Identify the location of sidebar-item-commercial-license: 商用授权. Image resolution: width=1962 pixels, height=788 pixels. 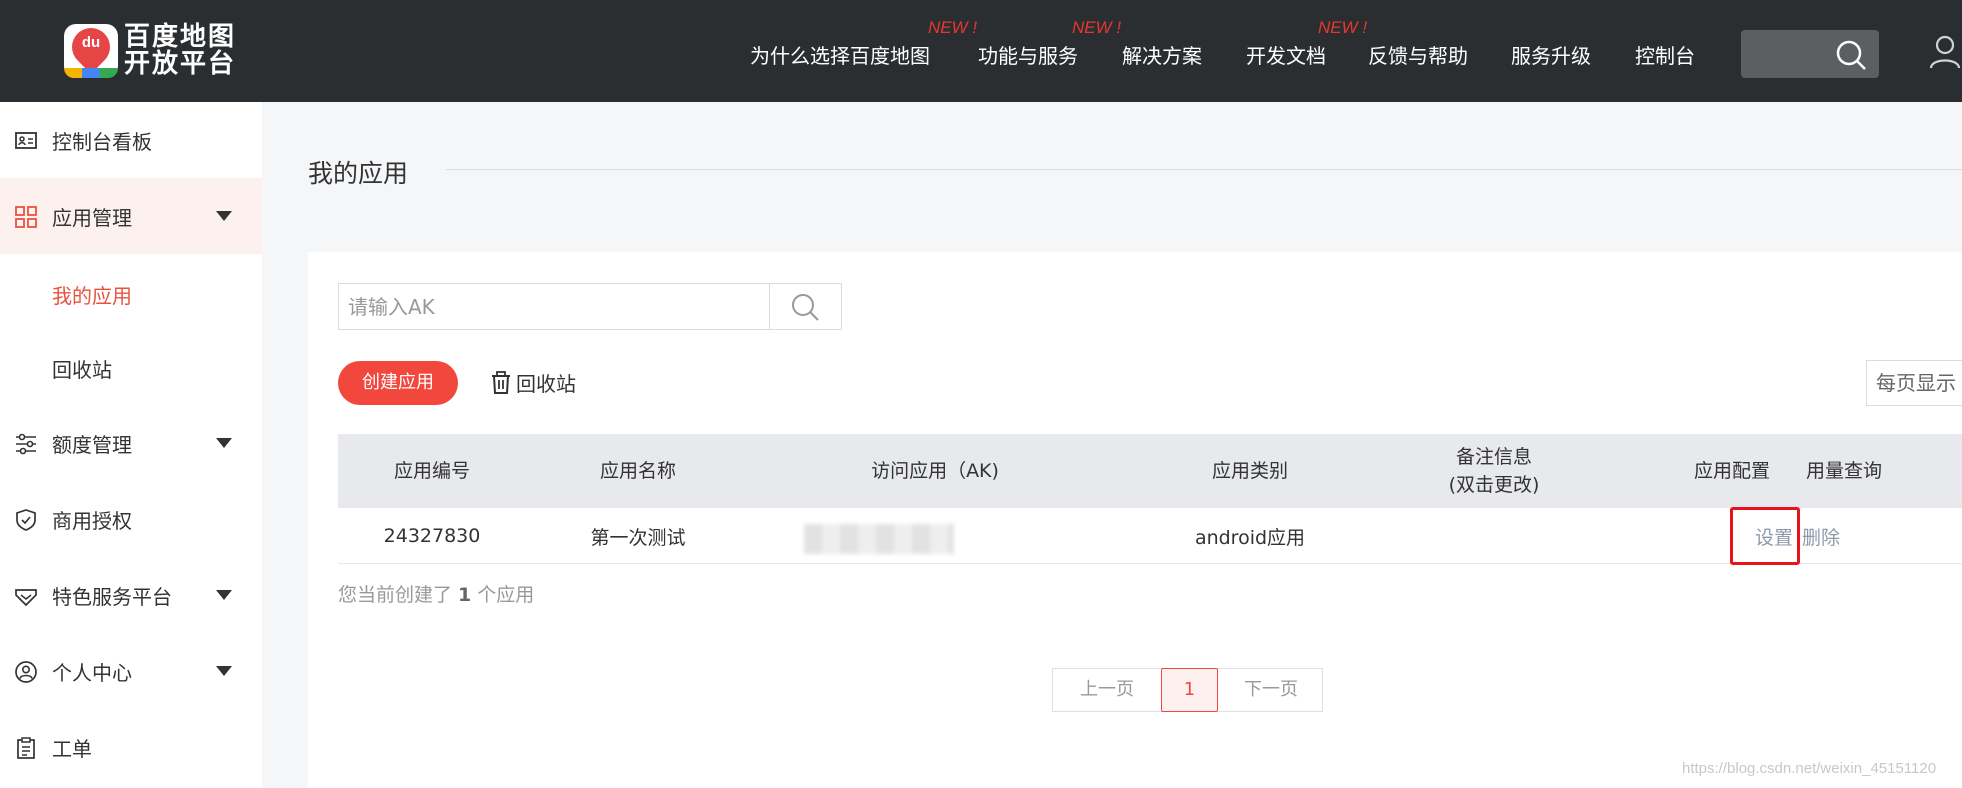
(131, 519).